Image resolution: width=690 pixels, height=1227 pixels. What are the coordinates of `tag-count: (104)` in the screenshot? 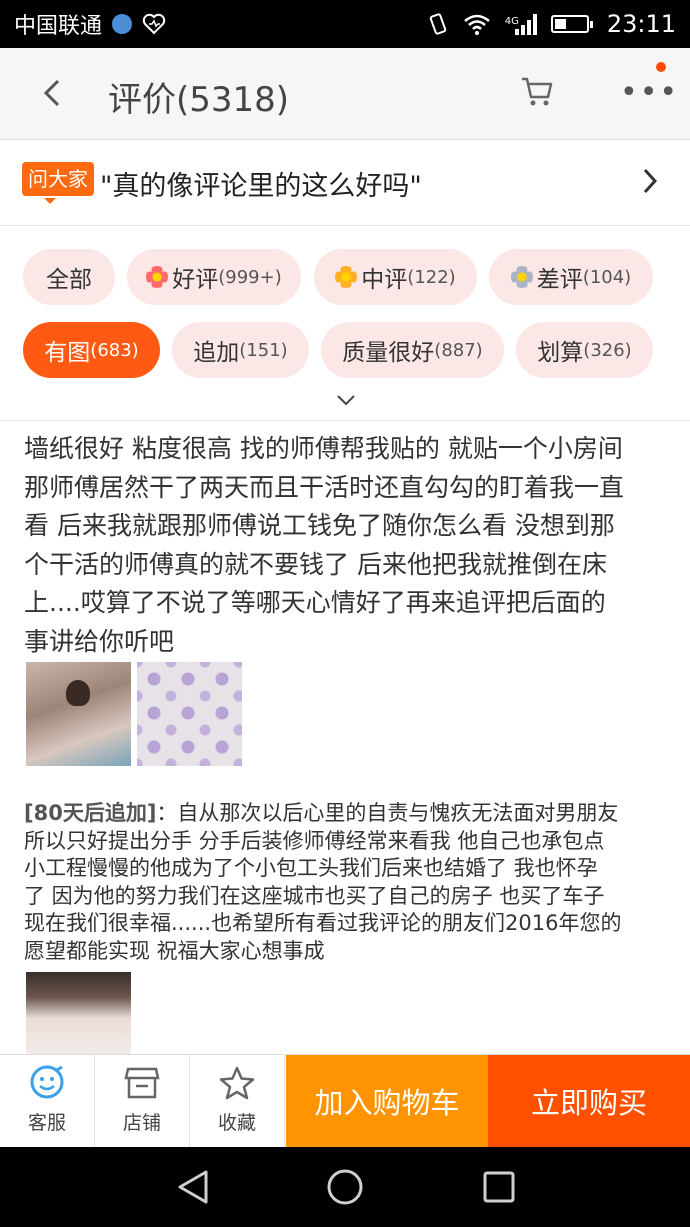 It's located at (607, 277).